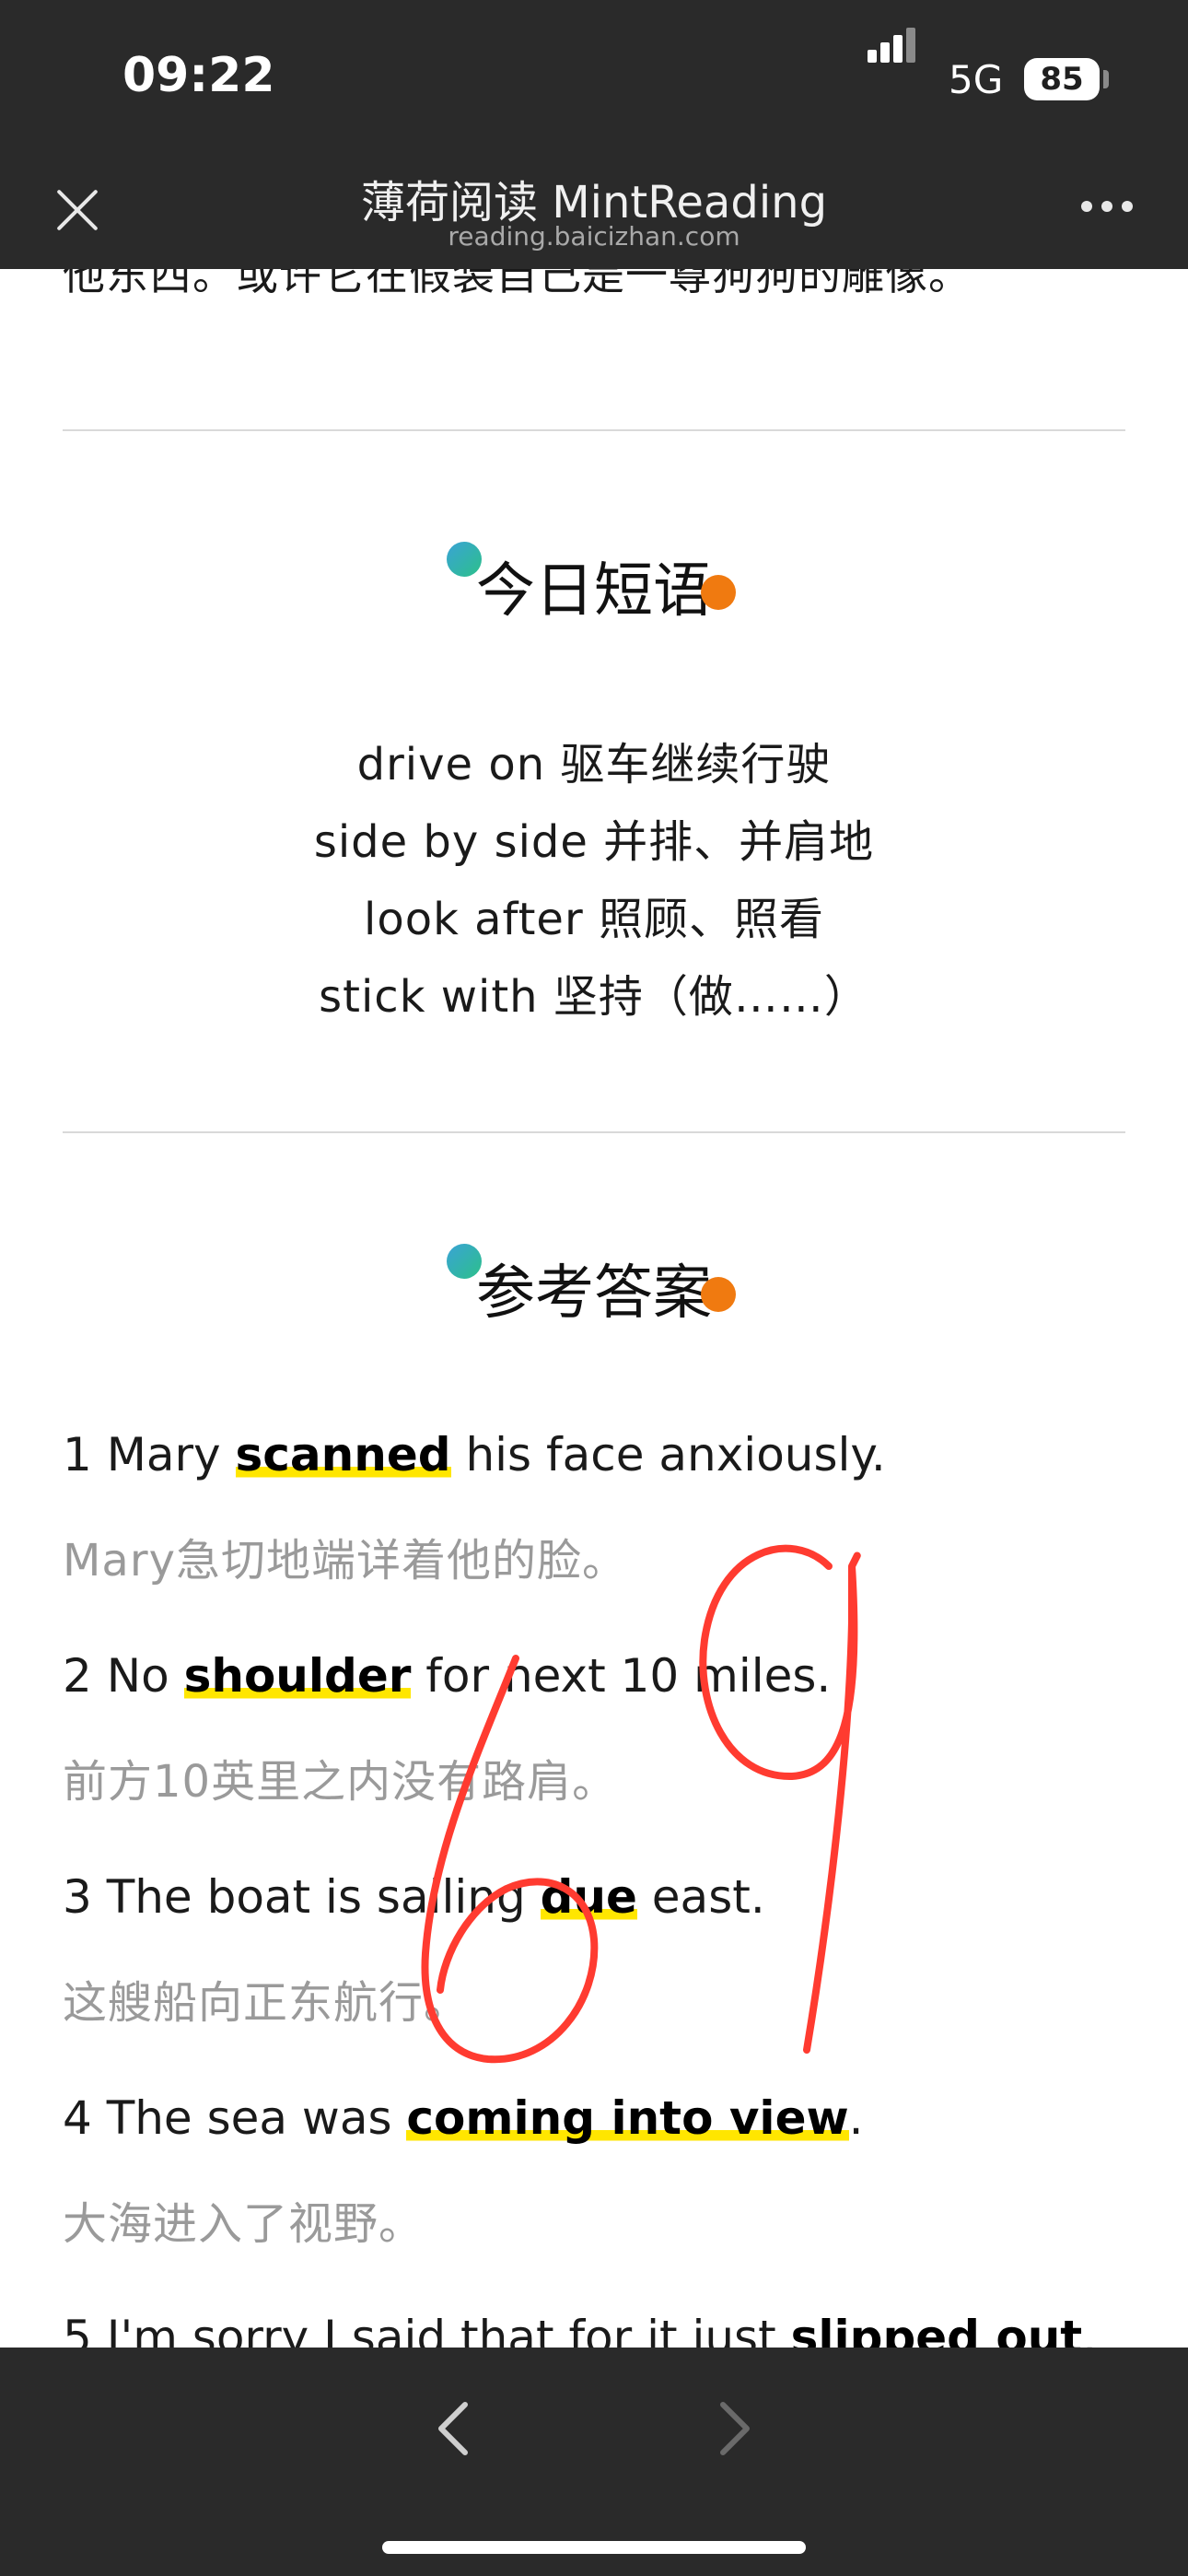  What do you see at coordinates (641, 1804) in the screenshot?
I see `handwriting-overlay` at bounding box center [641, 1804].